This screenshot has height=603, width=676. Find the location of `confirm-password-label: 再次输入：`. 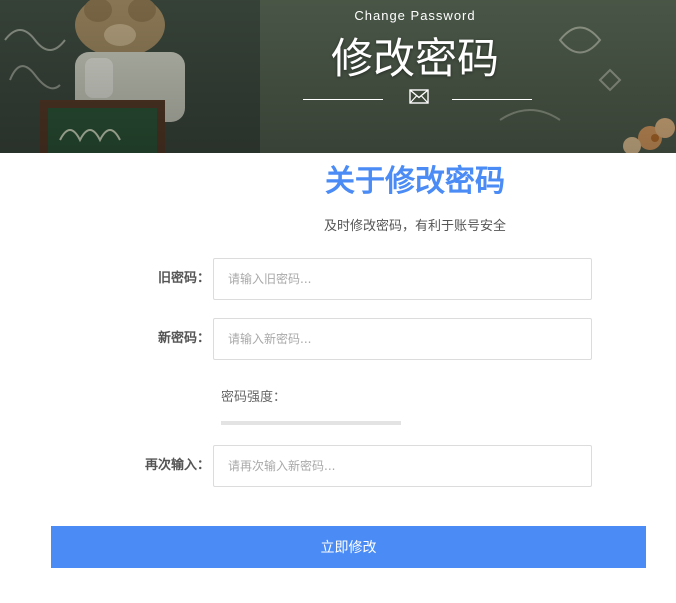

confirm-password-label: 再次输入： is located at coordinates (177, 465).